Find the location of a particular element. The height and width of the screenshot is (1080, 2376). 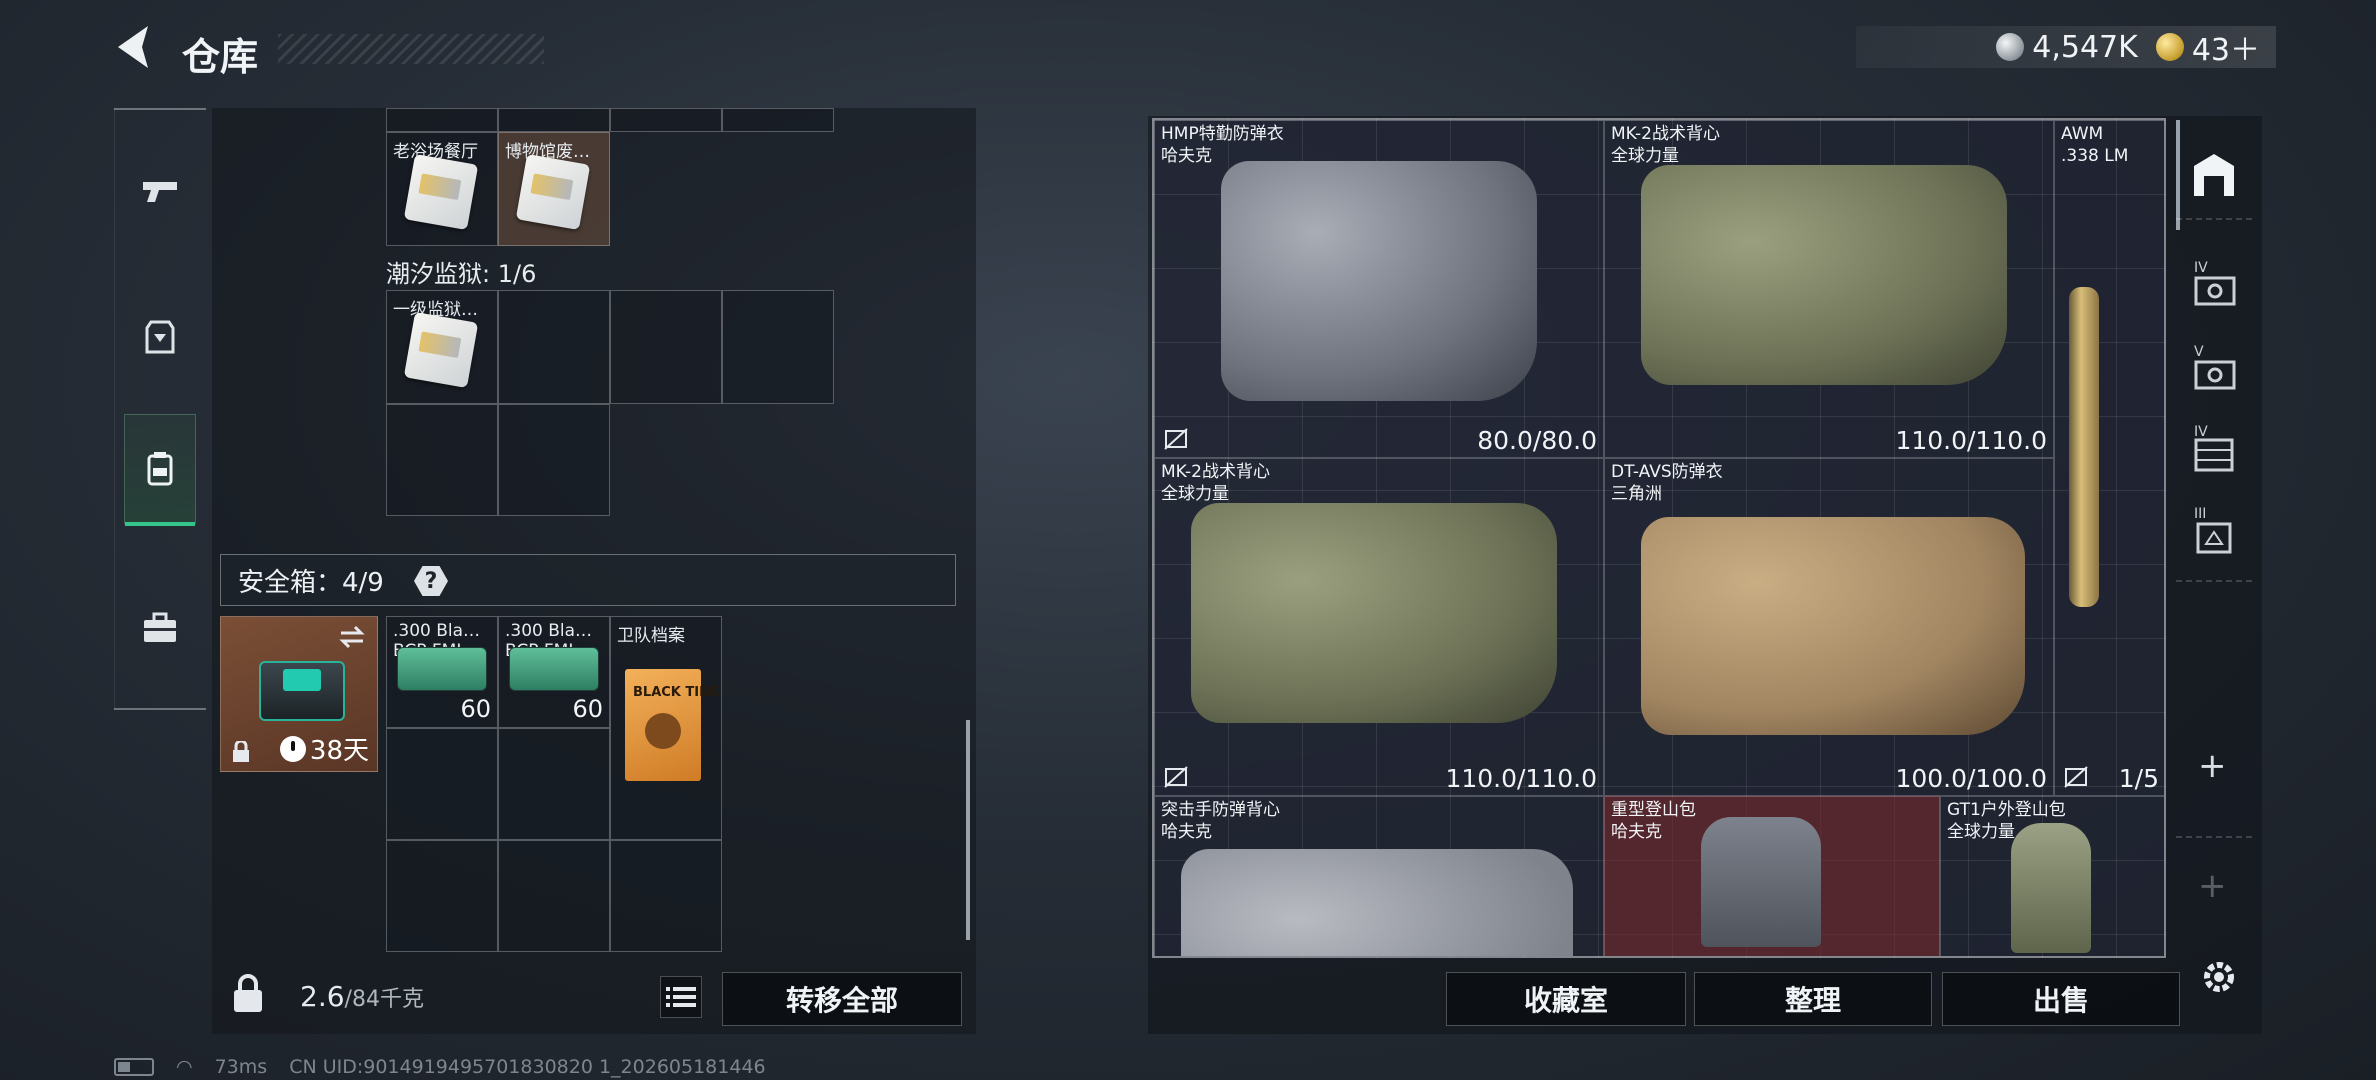

ping-value: 73ms is located at coordinates (241, 1067).